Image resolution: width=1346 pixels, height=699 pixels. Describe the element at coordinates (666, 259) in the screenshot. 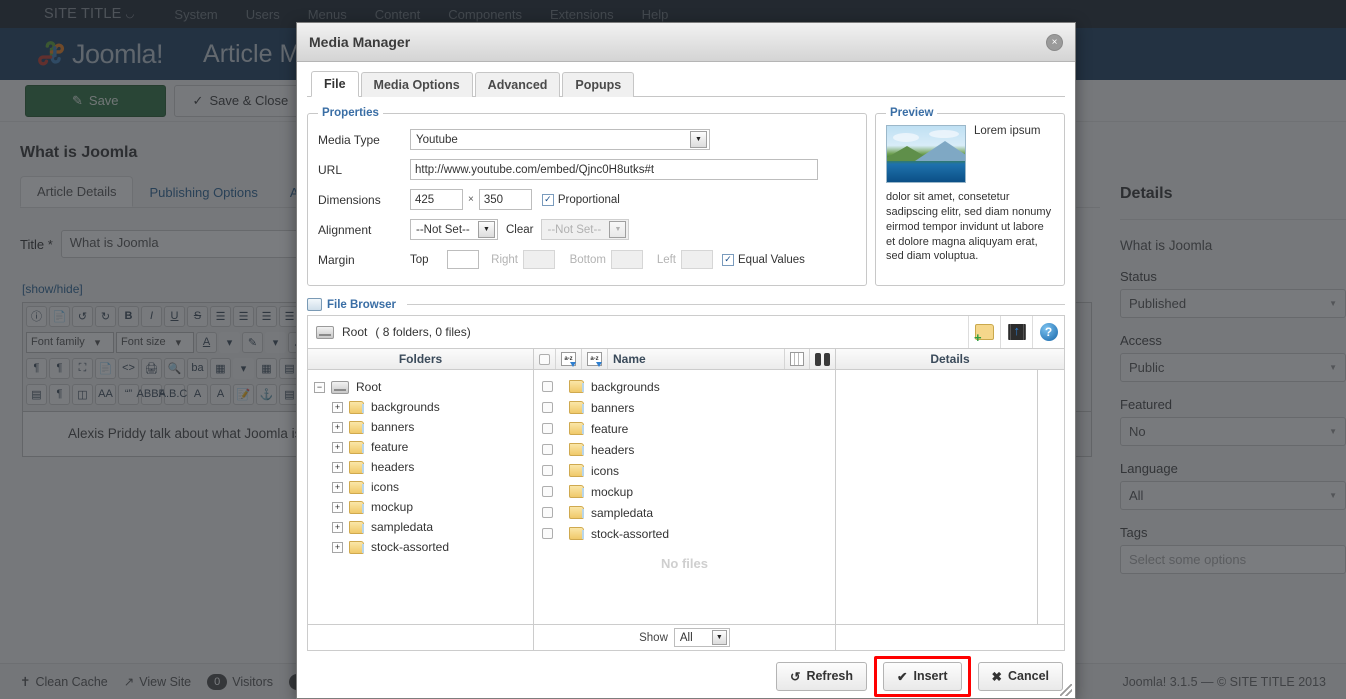

I see `margin-left-label: Left` at that location.